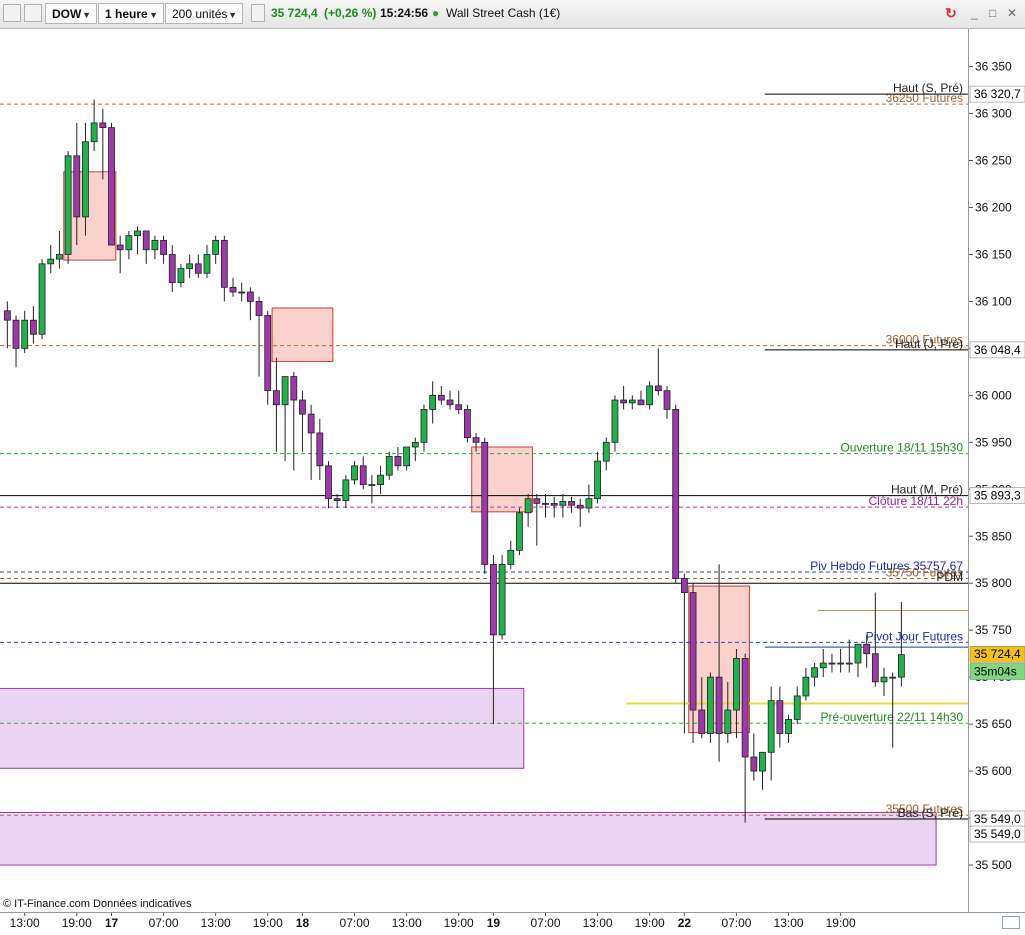 The height and width of the screenshot is (935, 1025). I want to click on maximize-icon: □, so click(992, 13).